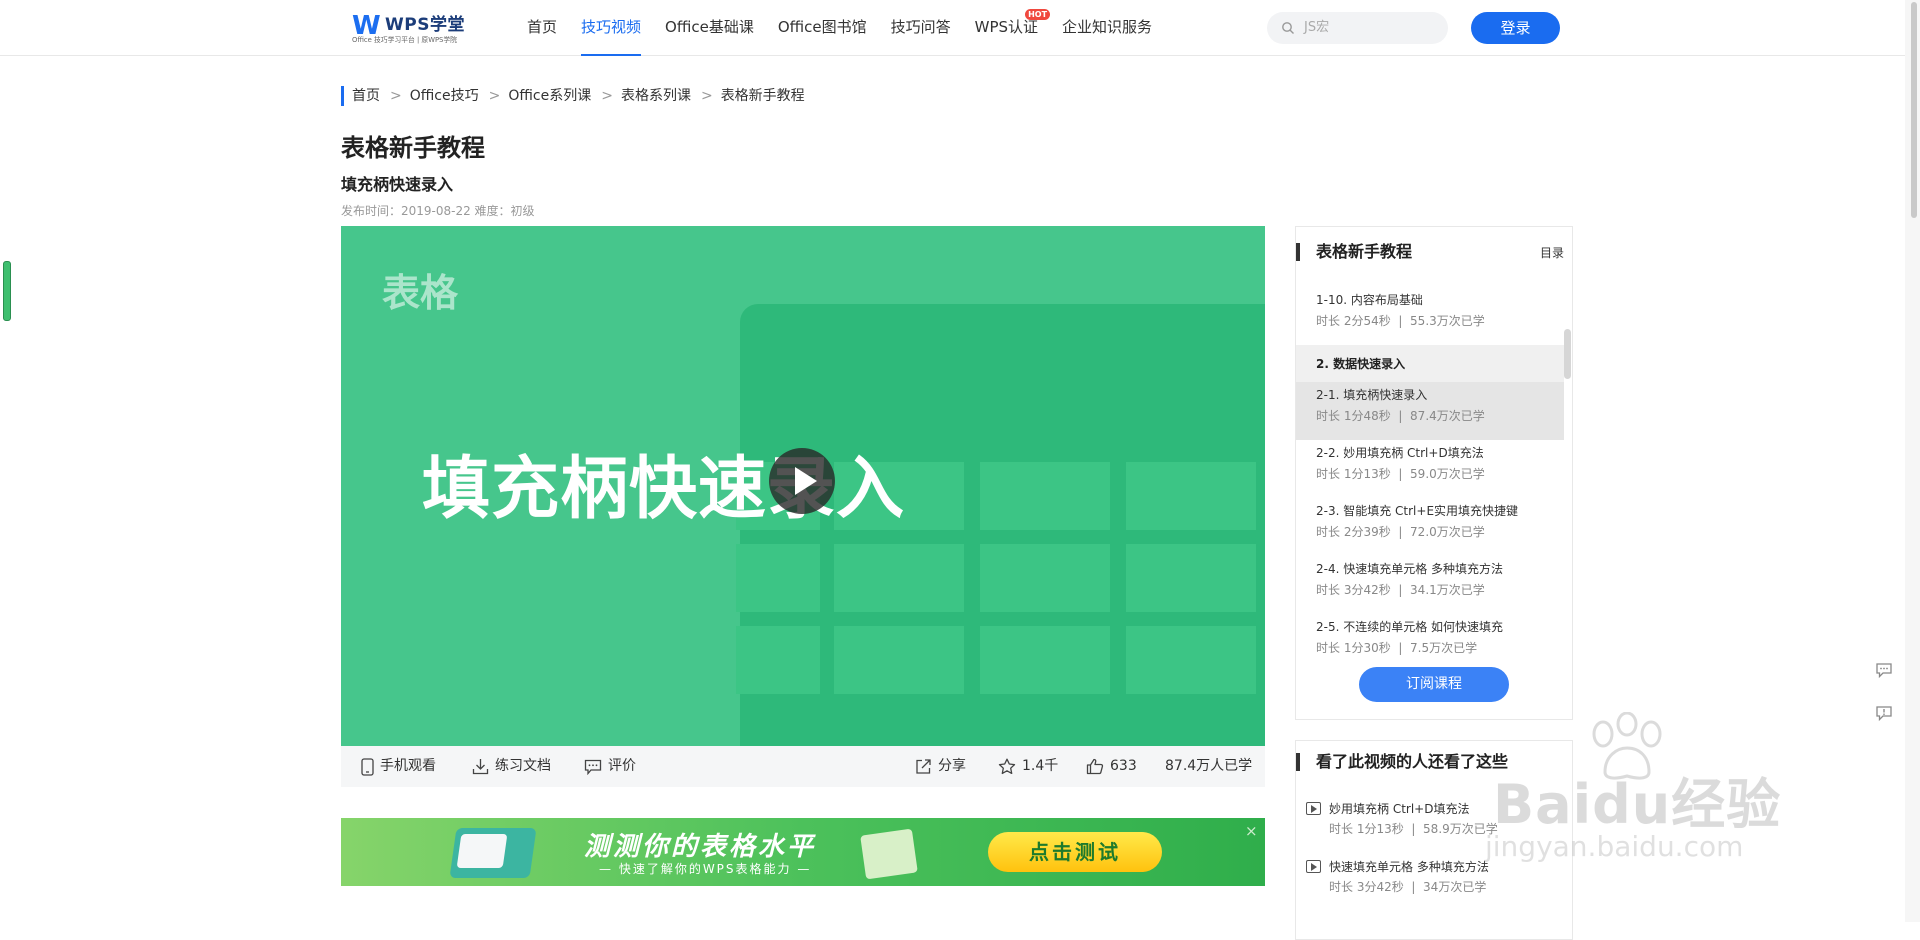 The image size is (1920, 940). What do you see at coordinates (1075, 852) in the screenshot?
I see `start-test-button: 点击测试` at bounding box center [1075, 852].